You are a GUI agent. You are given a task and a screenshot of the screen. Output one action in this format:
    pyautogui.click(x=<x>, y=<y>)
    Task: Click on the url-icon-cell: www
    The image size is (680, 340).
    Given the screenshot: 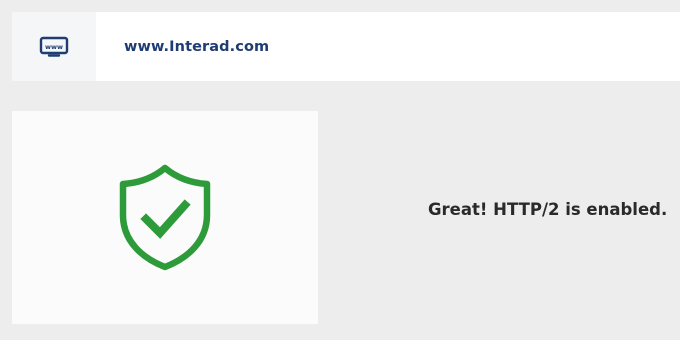 What is the action you would take?
    pyautogui.click(x=54, y=46)
    